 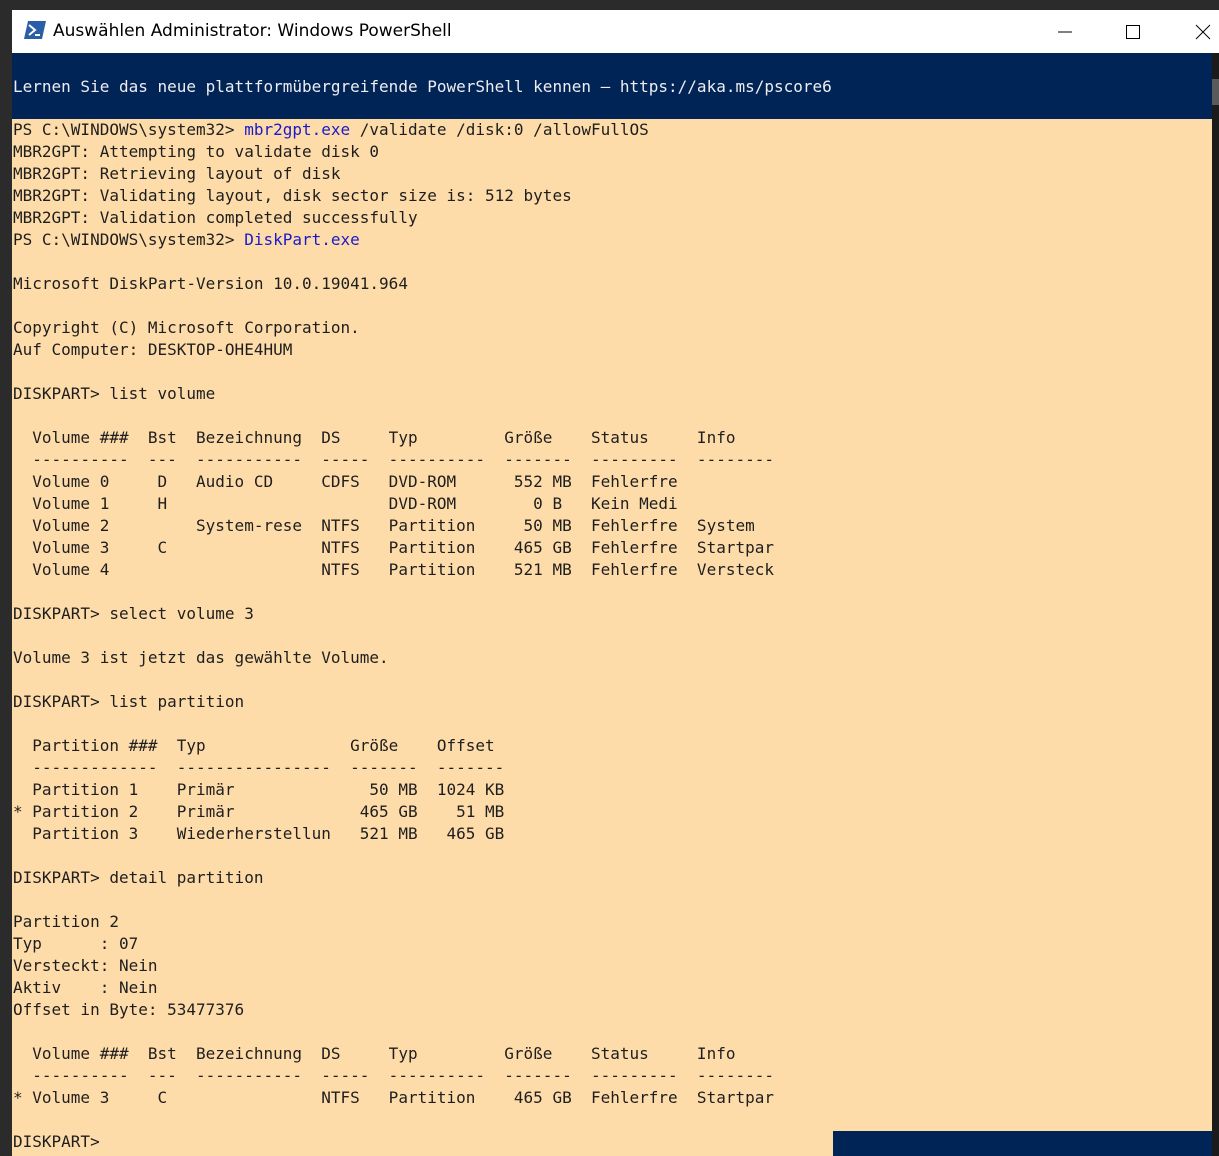 I want to click on console-line: Partition 1 Primär 50 MB 1024 KB, so click(x=393, y=790).